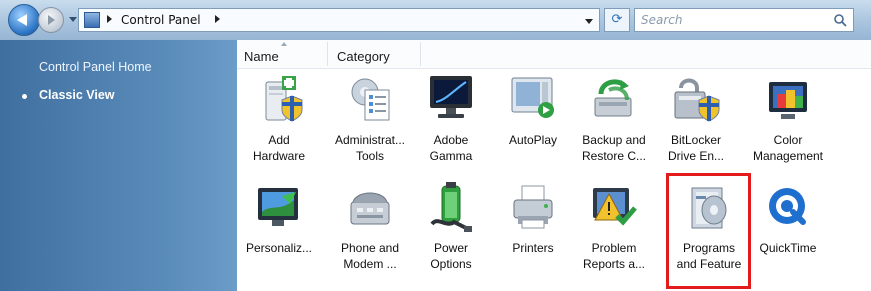  Describe the element at coordinates (697, 100) in the screenshot. I see `bitlocker-icon` at that location.